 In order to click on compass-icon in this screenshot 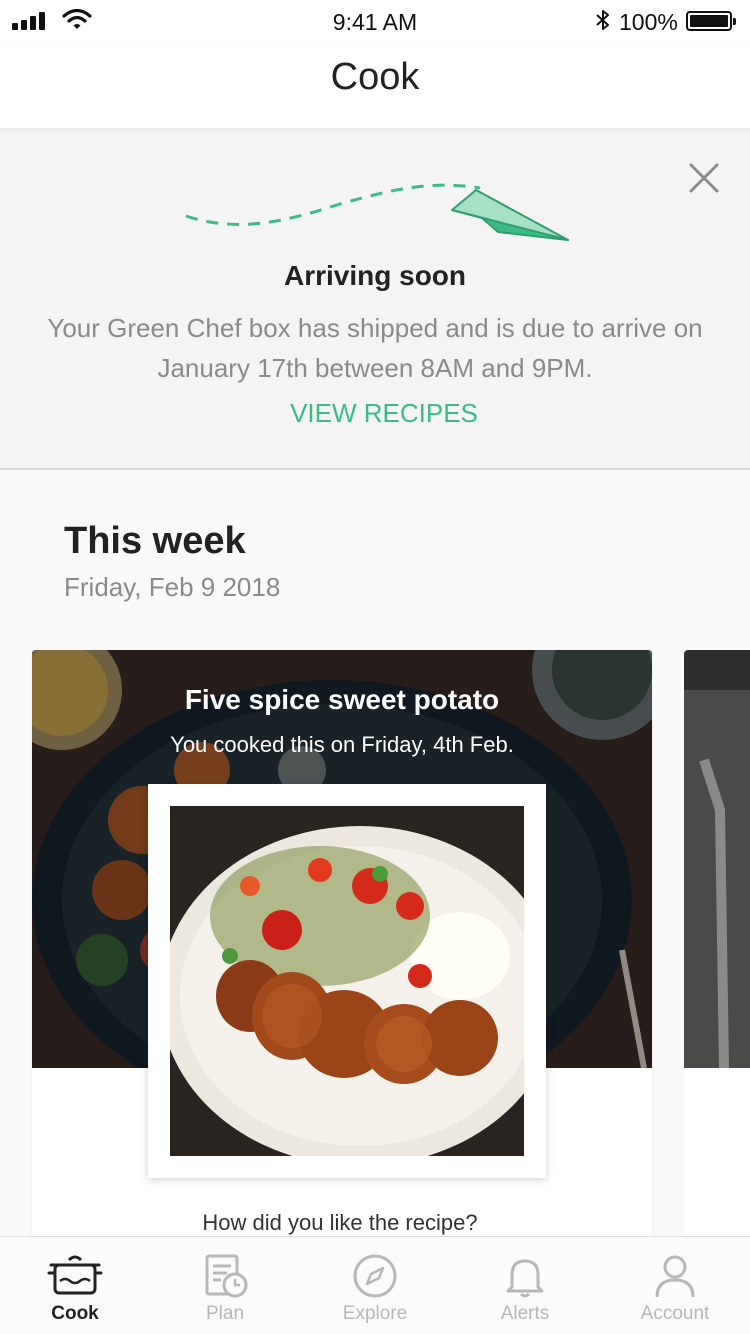, I will do `click(375, 1276)`.